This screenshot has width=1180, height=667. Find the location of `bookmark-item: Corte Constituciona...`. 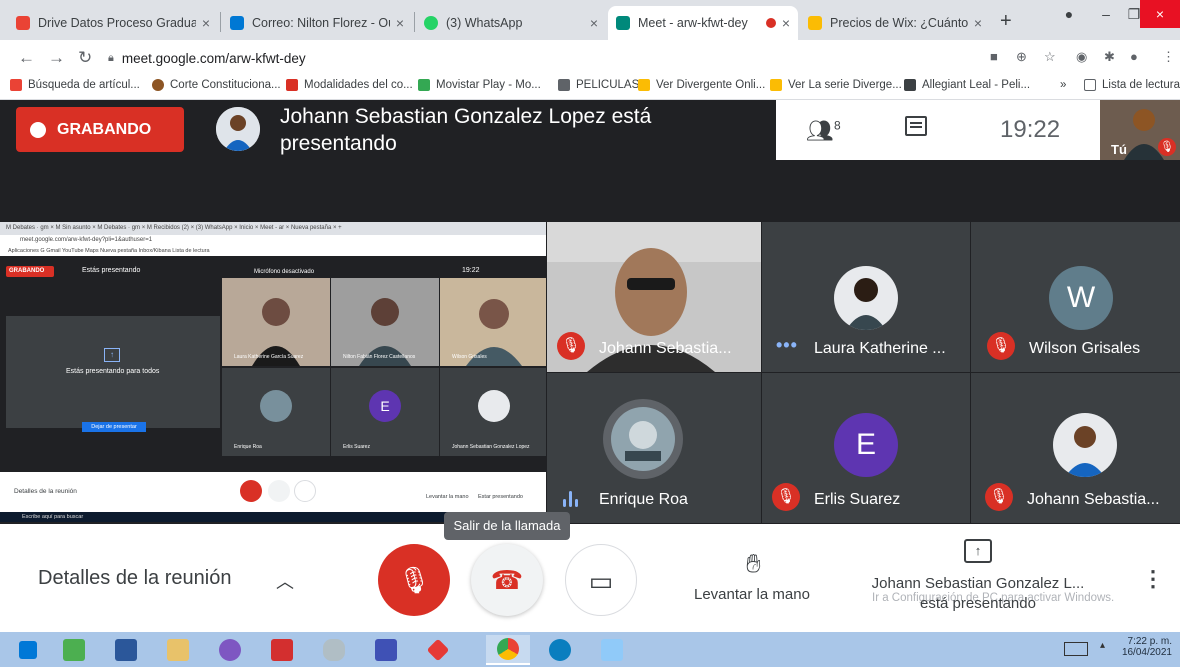

bookmark-item: Corte Constituciona... is located at coordinates (216, 85).